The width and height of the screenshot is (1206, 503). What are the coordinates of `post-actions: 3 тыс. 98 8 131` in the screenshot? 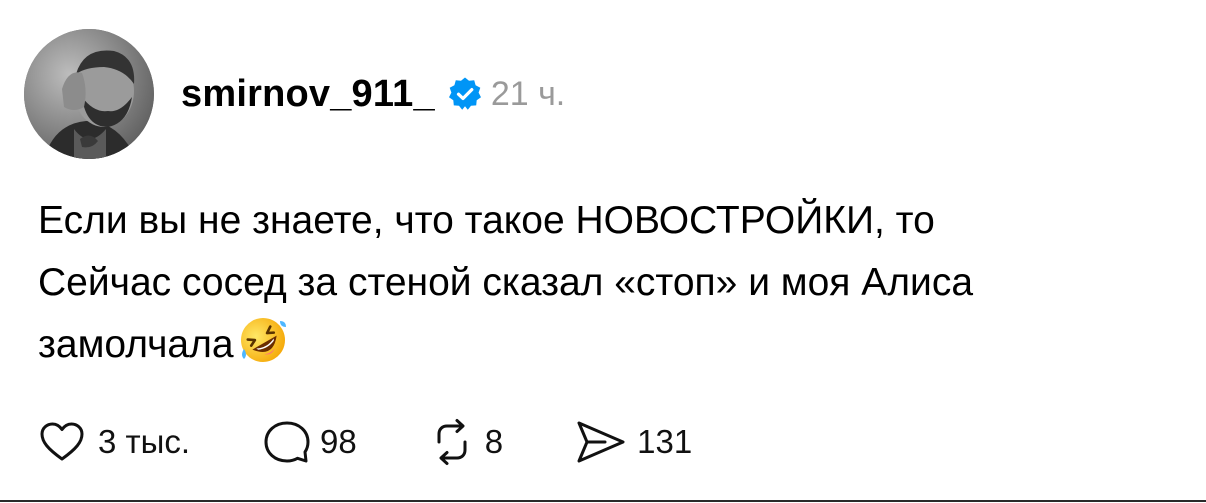 It's located at (365, 442).